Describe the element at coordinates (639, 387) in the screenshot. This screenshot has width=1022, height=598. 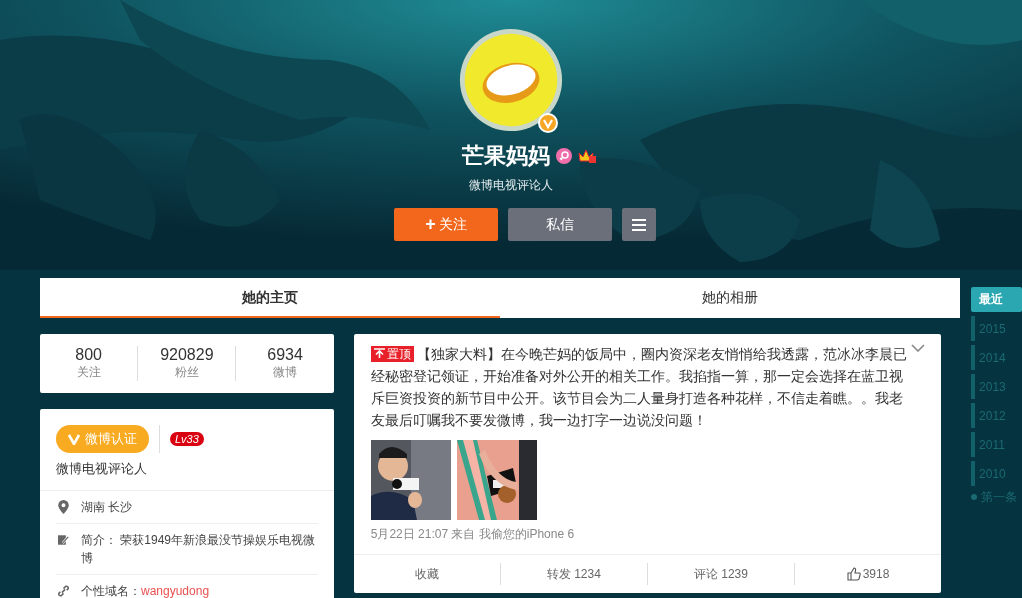
I see `post-text: 置顶 【独家大料】在今晚芒妈的饭局中，圈内资深老友悄悄给我透露，范冰冰李晨已经秘密登记领证，开始准备对外公开的相关工作。我掐指一算，那一定会选择在蓝卫视斥巨资投资的新节目中公开。该节目会为二人量身打造各种花样，不信走着瞧。。我老友最后叮嘱我不要发微博，我一边打字一边说没问题！` at that location.